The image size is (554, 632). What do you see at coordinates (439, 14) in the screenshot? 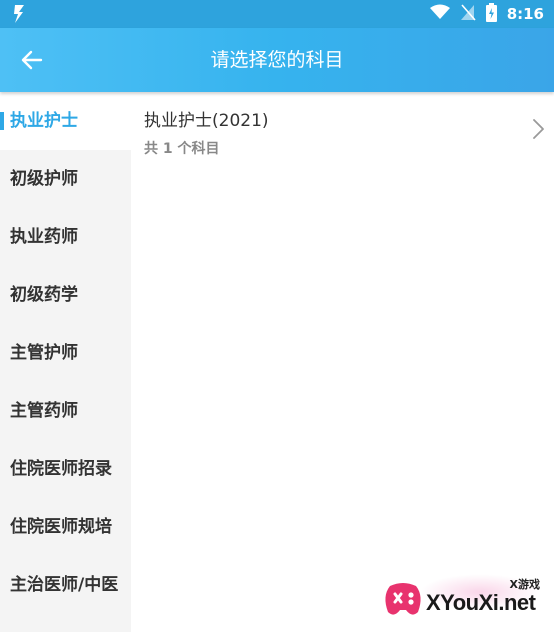
I see `wifi-icon` at bounding box center [439, 14].